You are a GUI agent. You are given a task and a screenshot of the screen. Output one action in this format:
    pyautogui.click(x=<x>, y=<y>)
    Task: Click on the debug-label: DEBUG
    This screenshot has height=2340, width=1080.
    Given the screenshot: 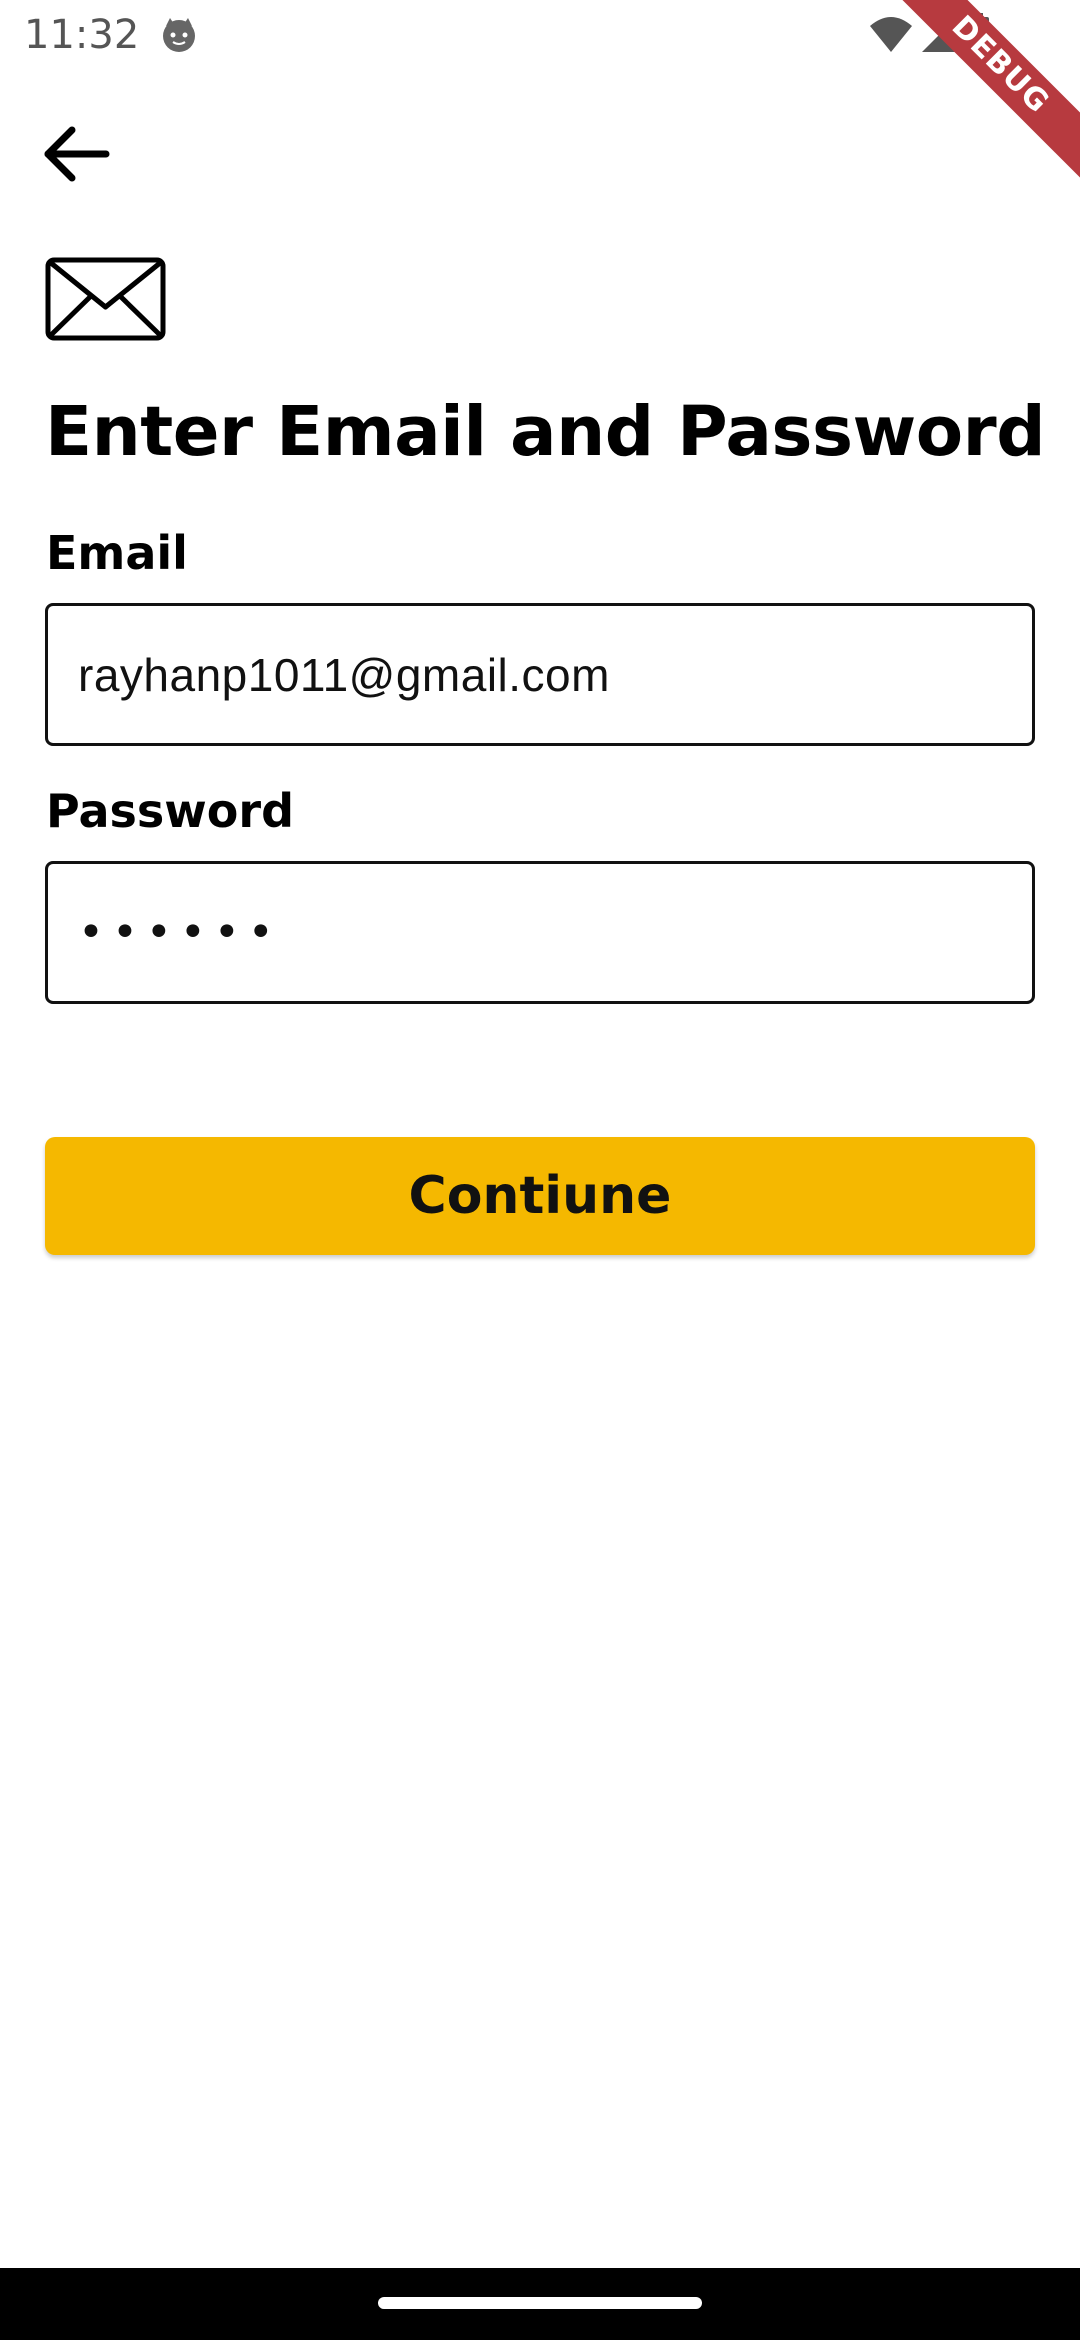 What is the action you would take?
    pyautogui.click(x=985, y=94)
    